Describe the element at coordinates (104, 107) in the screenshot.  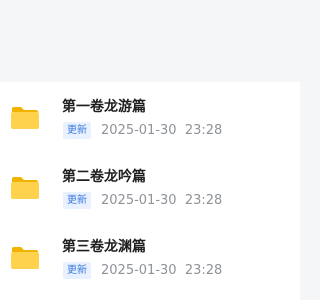
I see `folder-title: 第一卷龙游篇` at that location.